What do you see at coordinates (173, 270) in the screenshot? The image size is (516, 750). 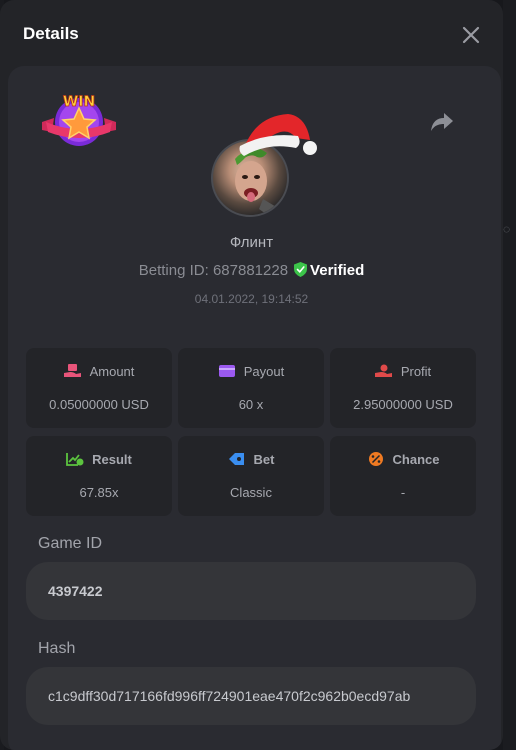 I see `betting-id-label: Betting ID:` at bounding box center [173, 270].